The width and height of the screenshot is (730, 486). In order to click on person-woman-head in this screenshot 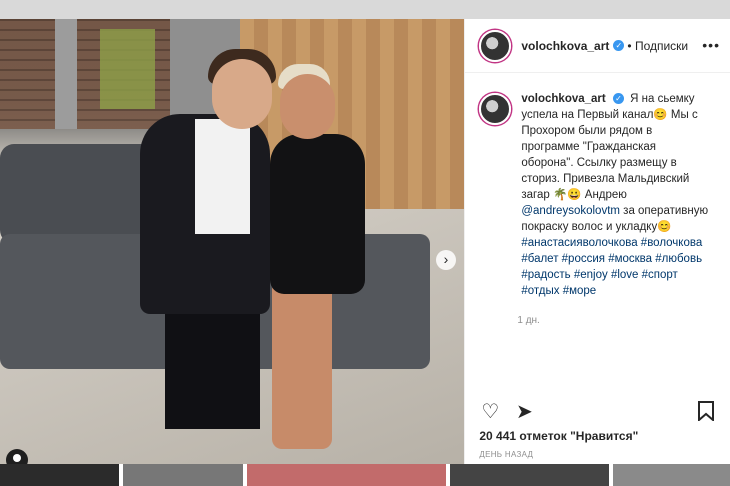, I will do `click(307, 106)`.